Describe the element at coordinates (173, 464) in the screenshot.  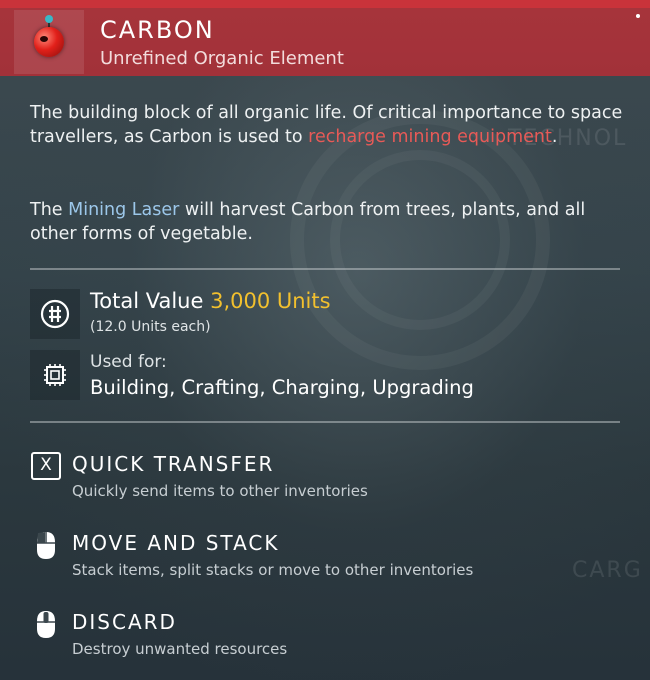
I see `quick-transfer-button: QUICK TRANSFER` at that location.